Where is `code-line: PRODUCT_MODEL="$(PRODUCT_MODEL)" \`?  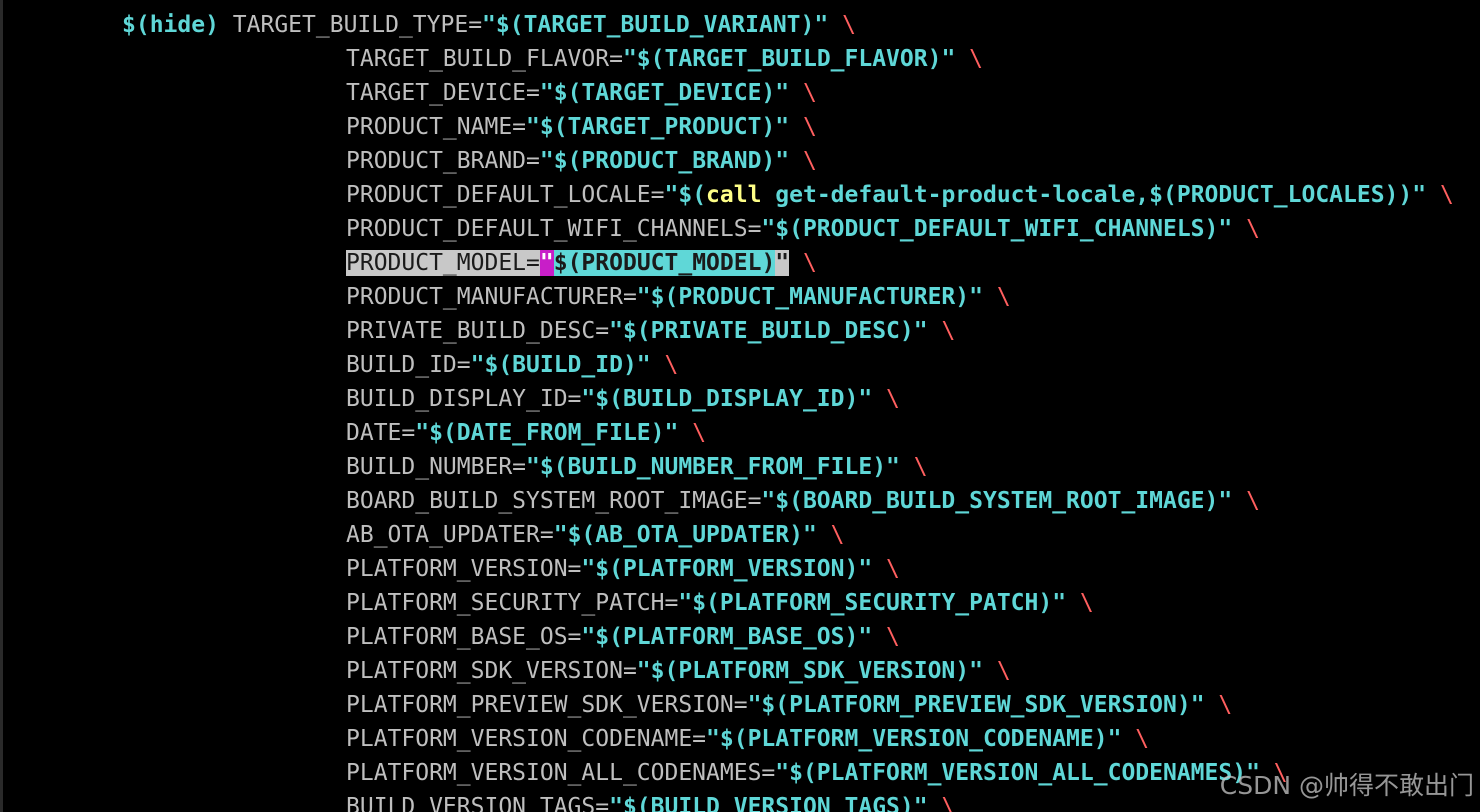 code-line: PRODUCT_MODEL="$(PRODUCT_MODEL)" \ is located at coordinates (727, 263).